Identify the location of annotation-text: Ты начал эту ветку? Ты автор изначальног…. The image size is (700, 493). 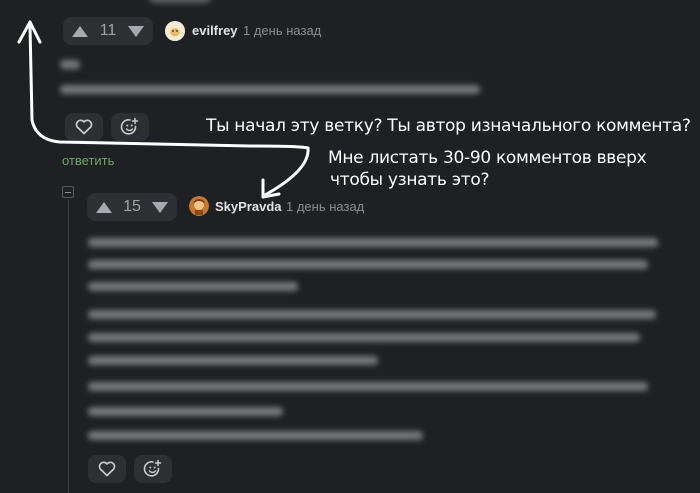
(448, 126).